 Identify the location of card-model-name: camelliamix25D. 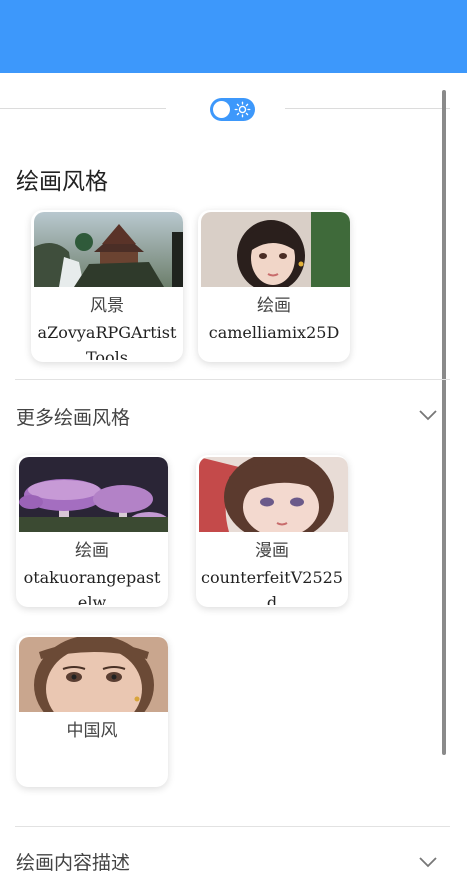
(274, 332).